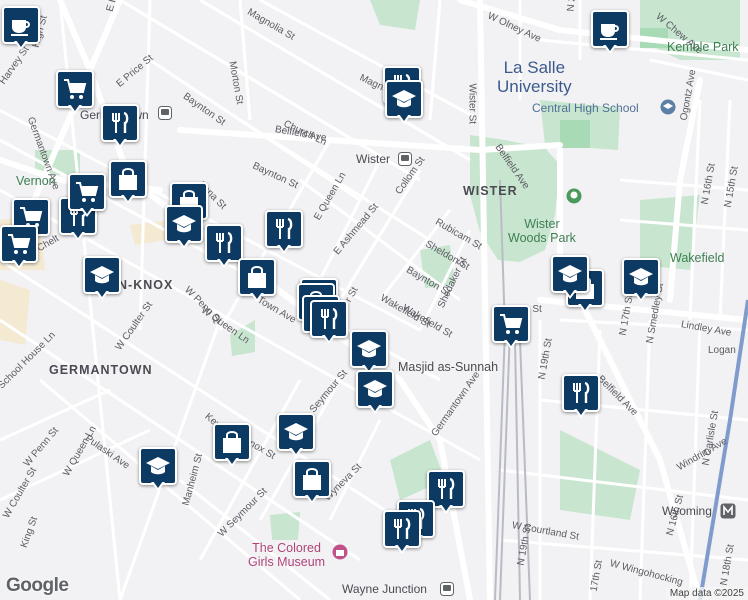  What do you see at coordinates (542, 231) in the screenshot?
I see `wister-woods-park-label: Wister Woods Park` at bounding box center [542, 231].